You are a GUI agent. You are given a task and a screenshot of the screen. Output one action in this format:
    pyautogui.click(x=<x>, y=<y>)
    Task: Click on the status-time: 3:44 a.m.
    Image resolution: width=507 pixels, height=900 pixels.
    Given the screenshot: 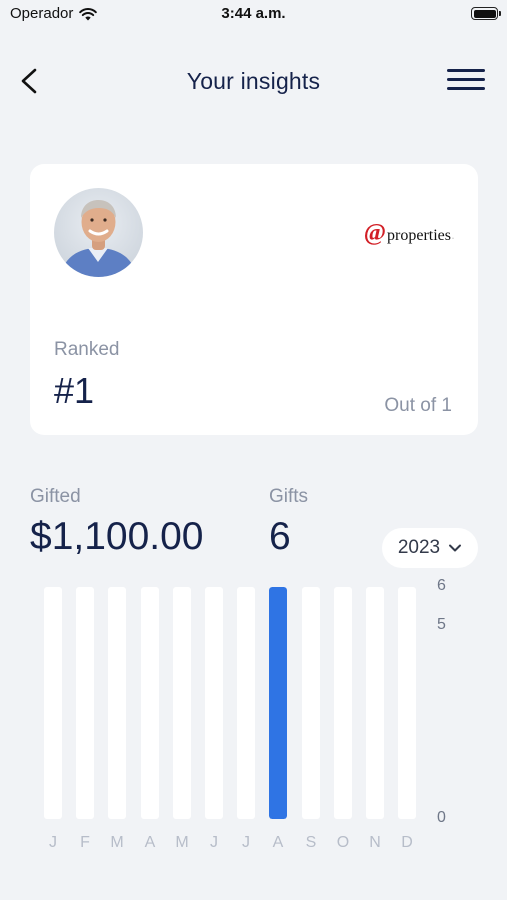 What is the action you would take?
    pyautogui.click(x=253, y=13)
    